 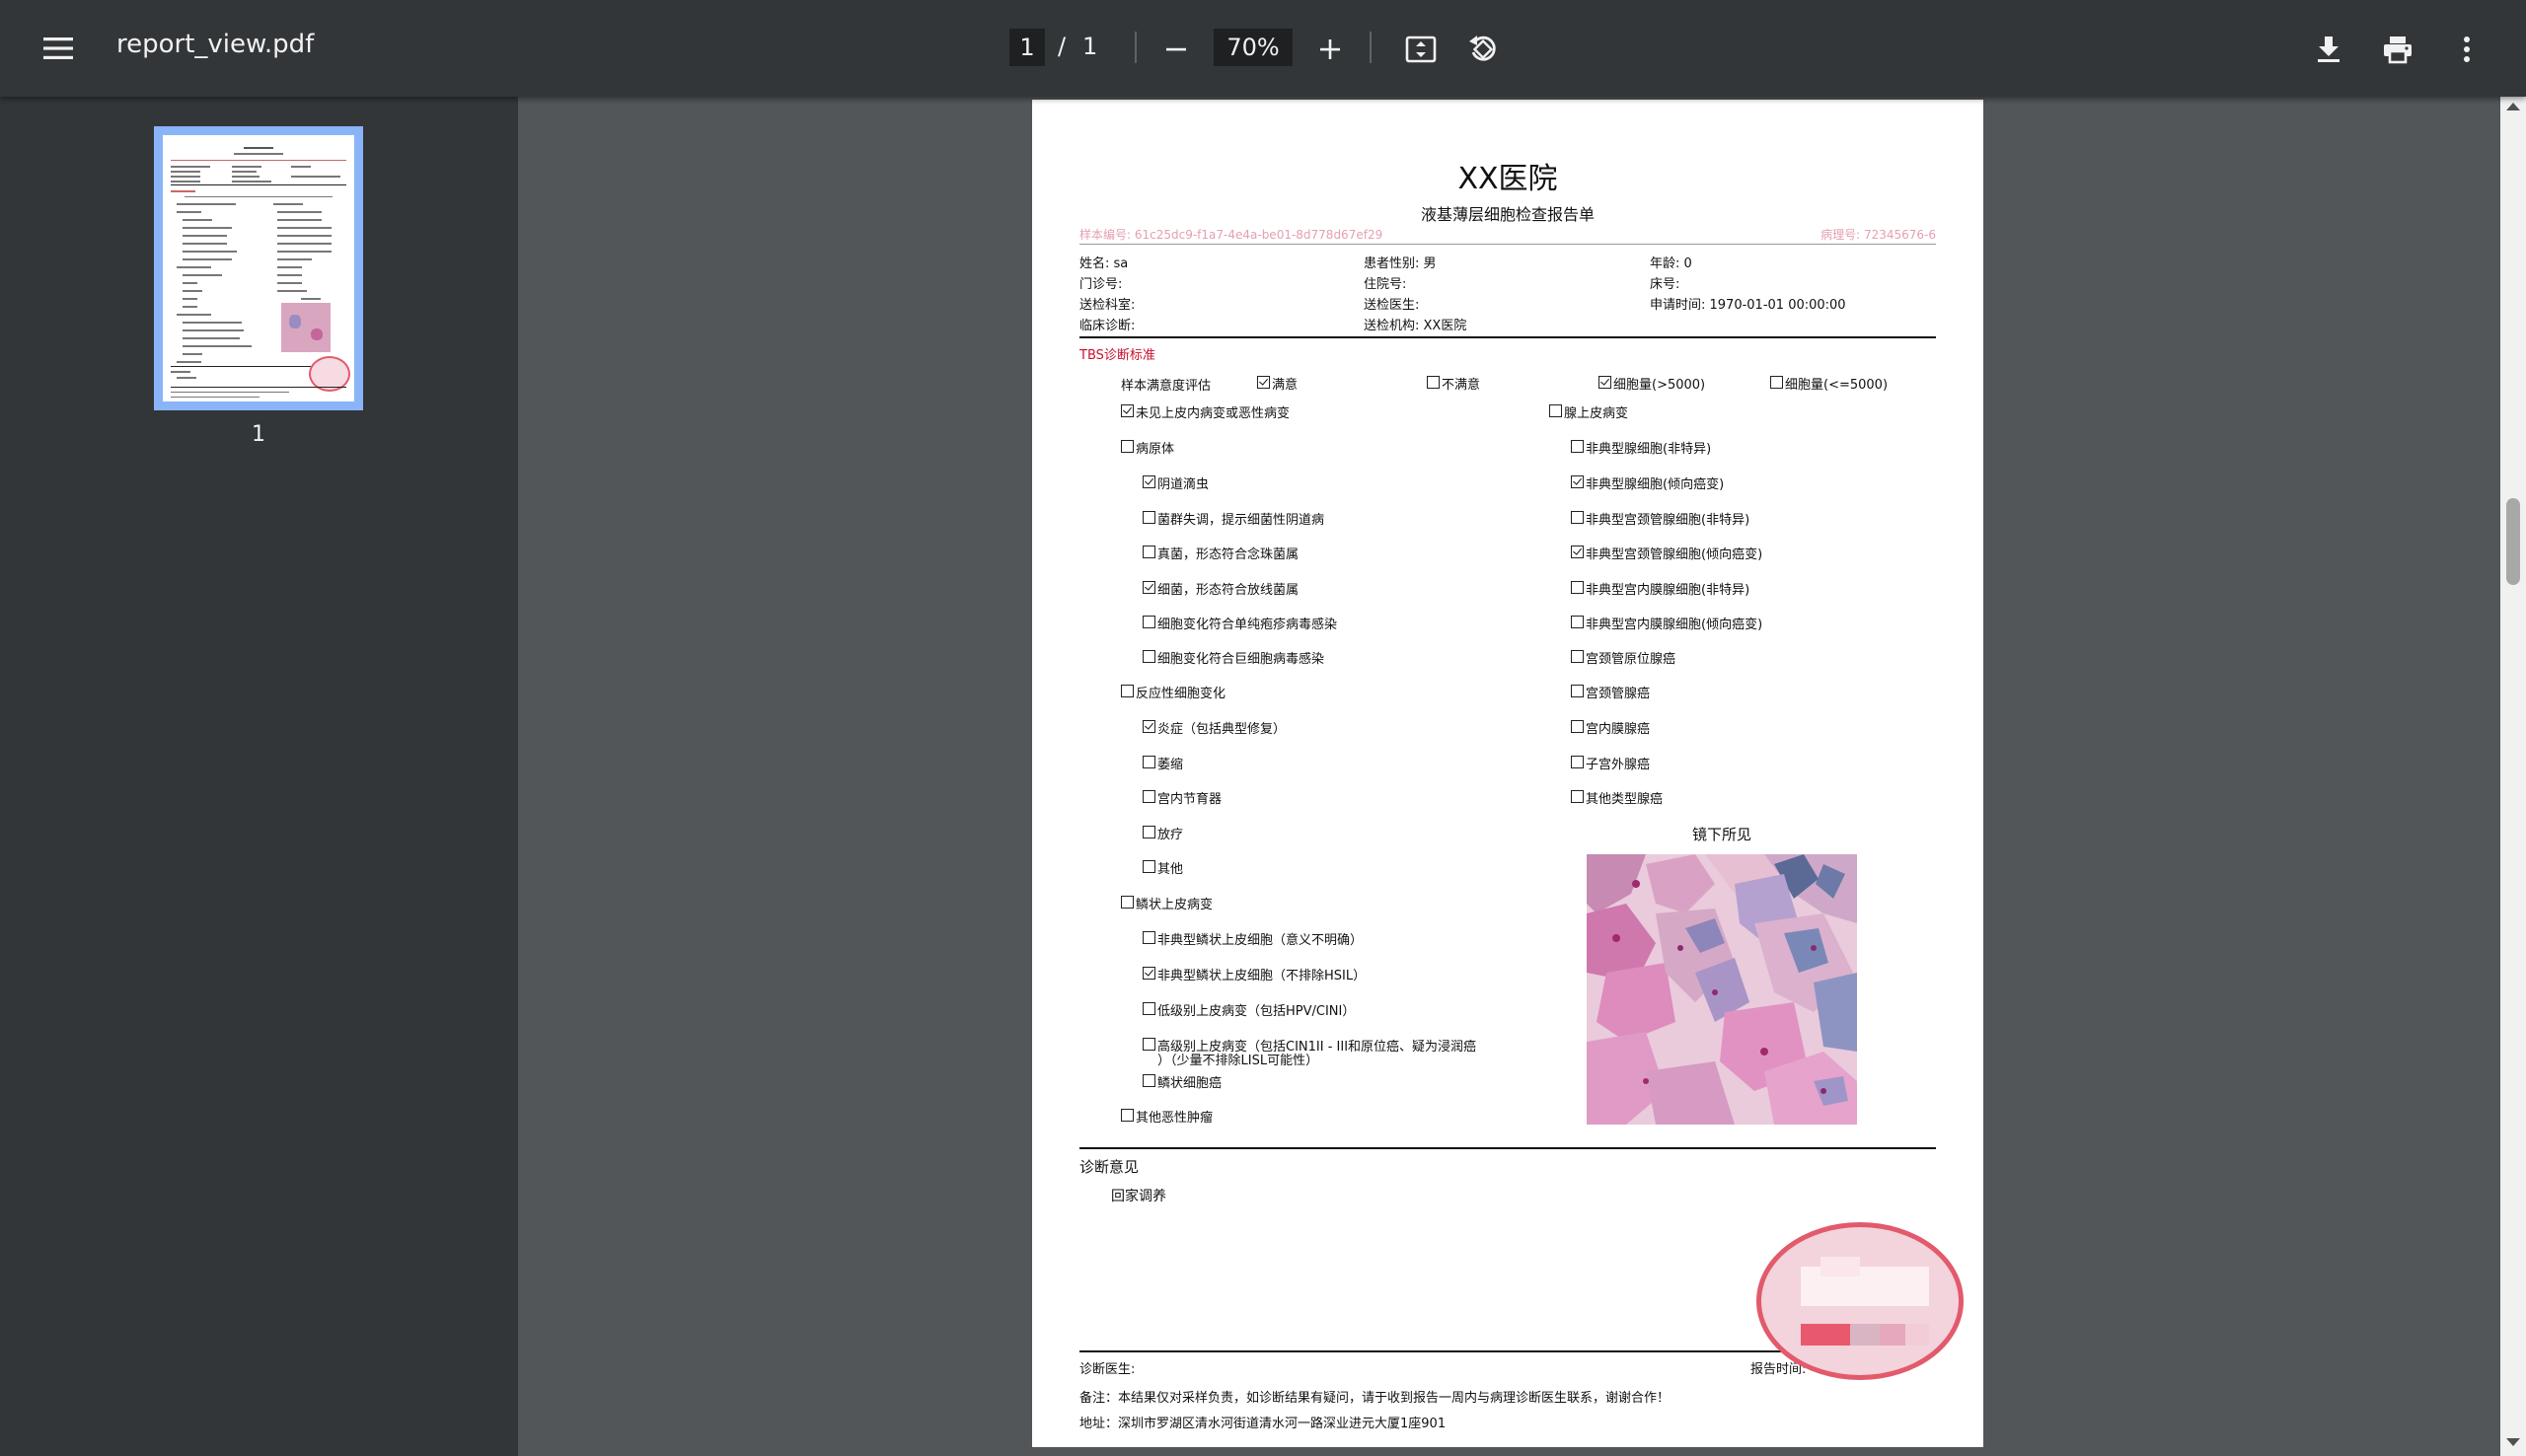 I want to click on hospital-name: XX医院, so click(x=1507, y=179).